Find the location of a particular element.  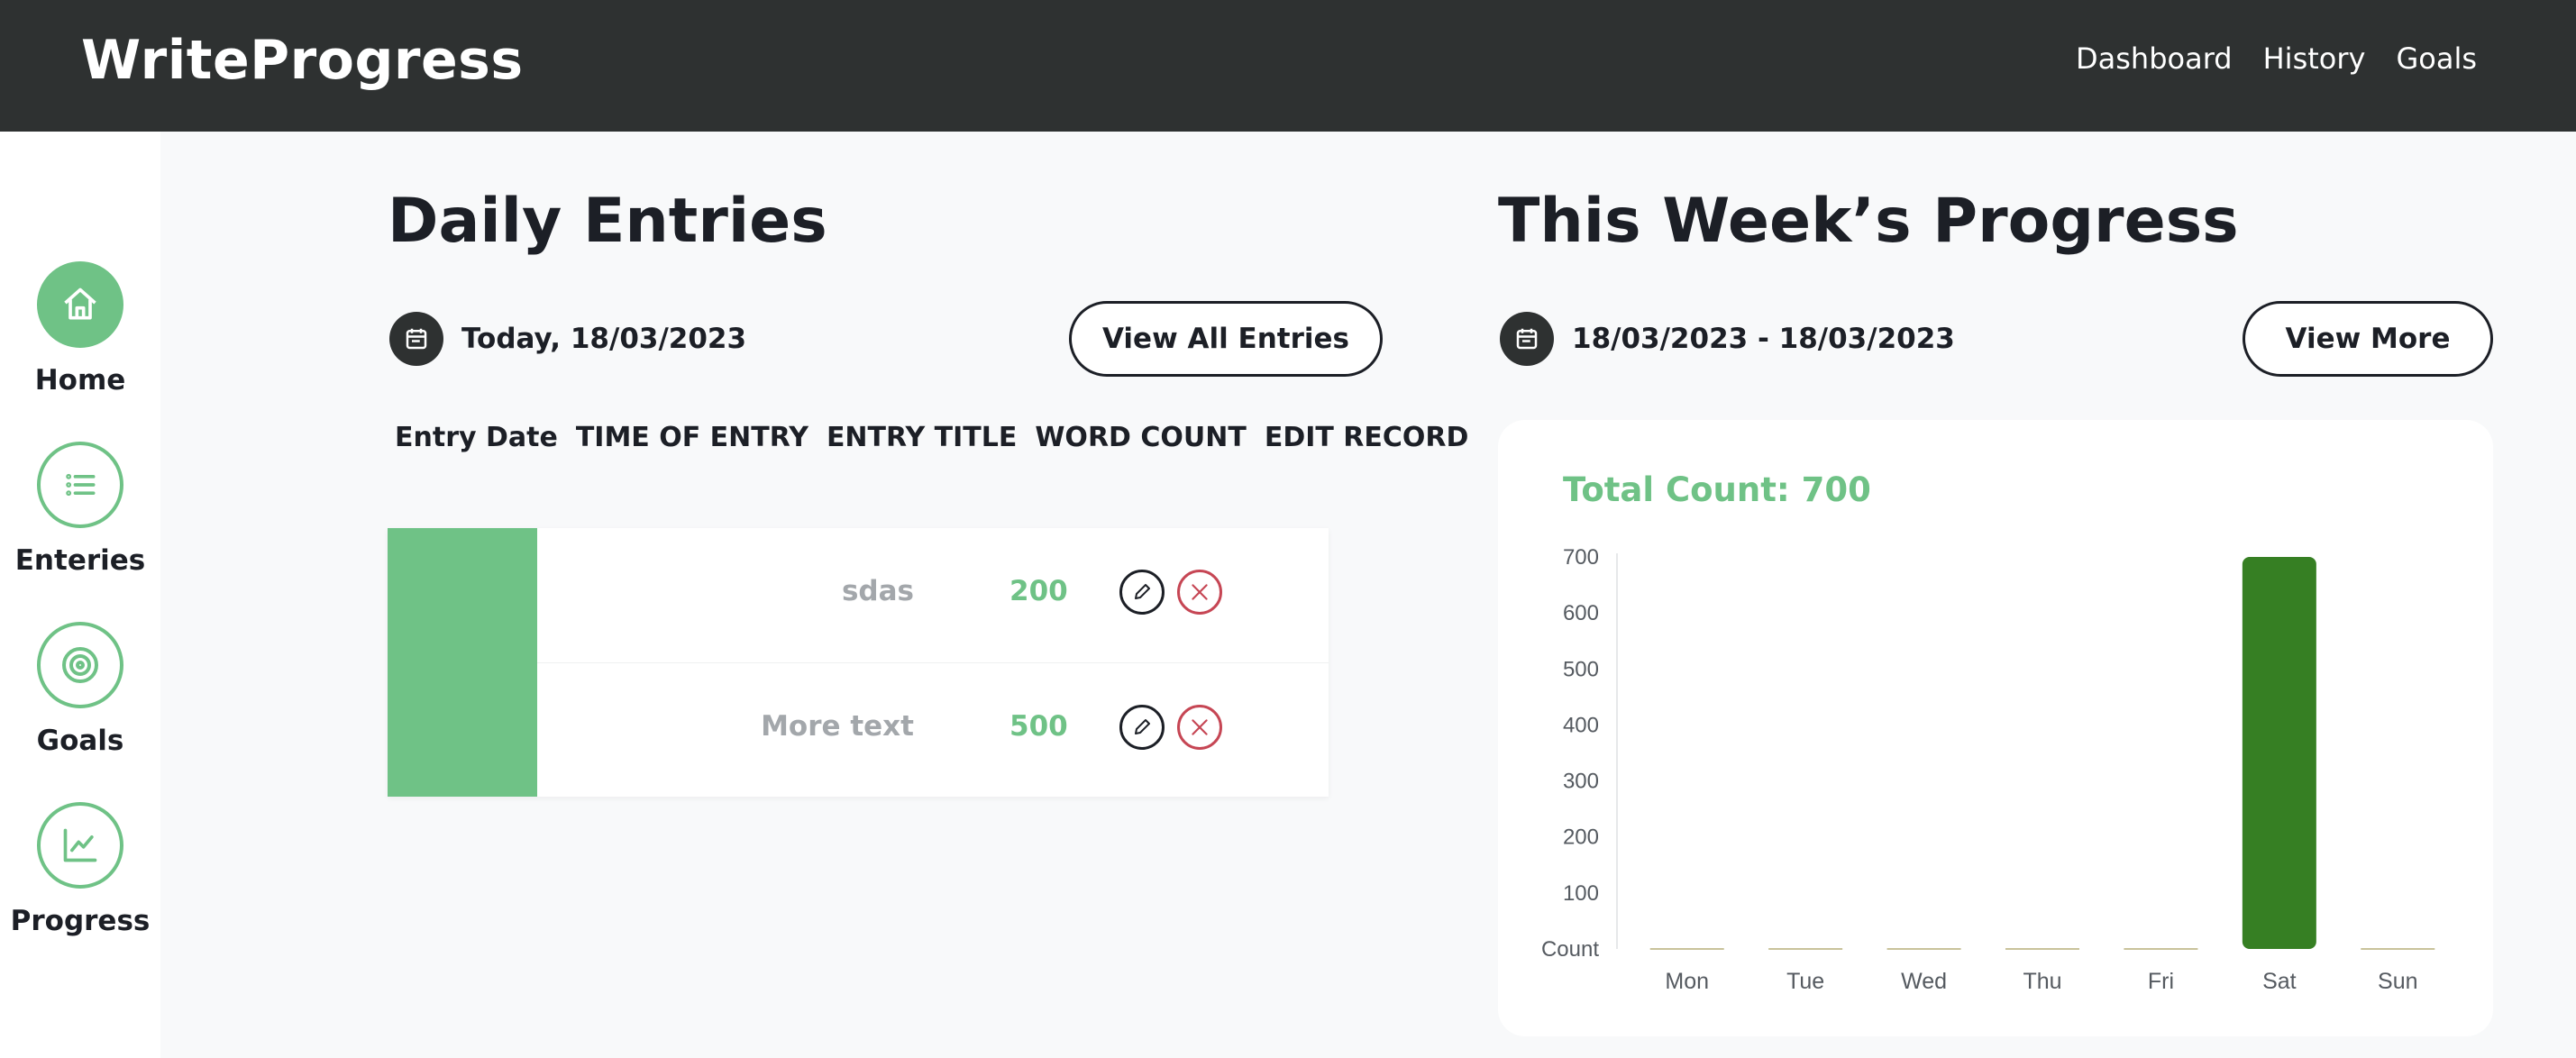

y-tick-label: 300 is located at coordinates (1581, 782).